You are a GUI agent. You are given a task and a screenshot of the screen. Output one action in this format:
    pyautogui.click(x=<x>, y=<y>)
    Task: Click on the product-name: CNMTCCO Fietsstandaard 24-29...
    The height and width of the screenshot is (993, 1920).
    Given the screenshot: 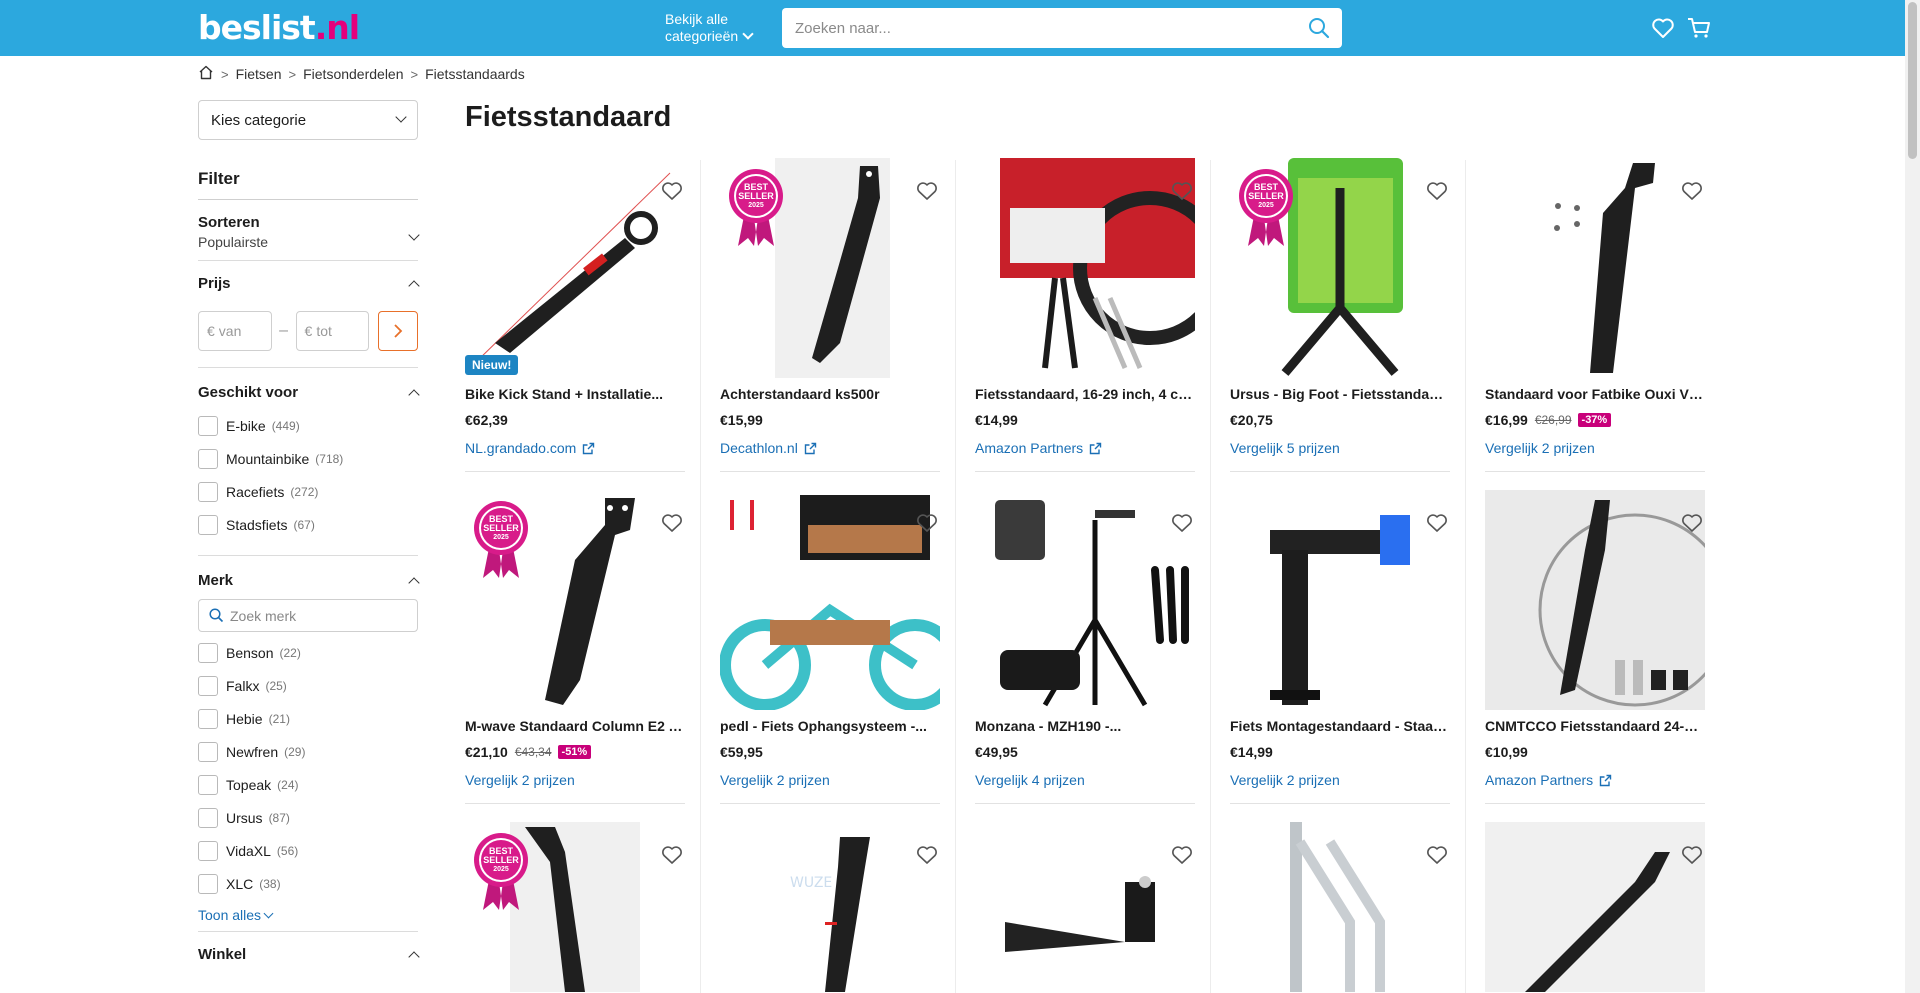 What is the action you would take?
    pyautogui.click(x=1595, y=726)
    